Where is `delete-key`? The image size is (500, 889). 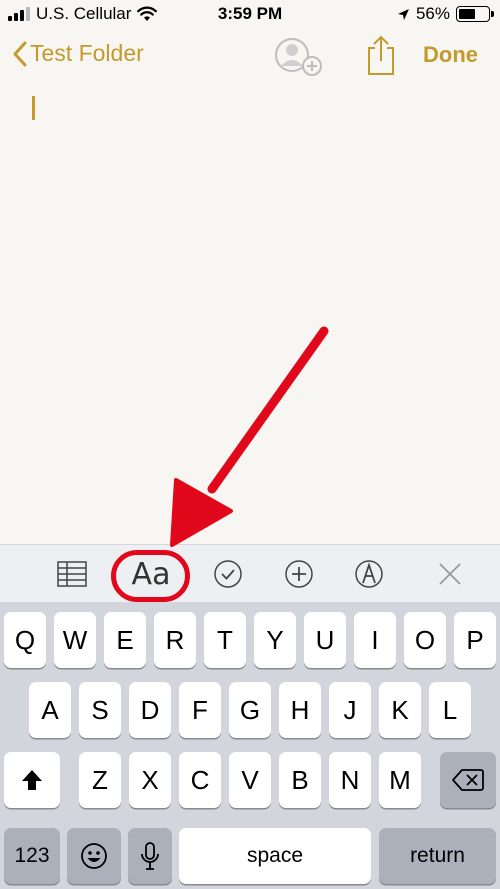
delete-key is located at coordinates (468, 780).